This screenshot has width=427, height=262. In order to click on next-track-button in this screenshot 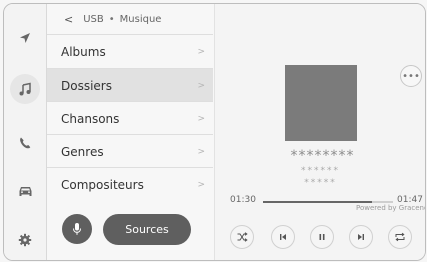, I will do `click(361, 237)`.